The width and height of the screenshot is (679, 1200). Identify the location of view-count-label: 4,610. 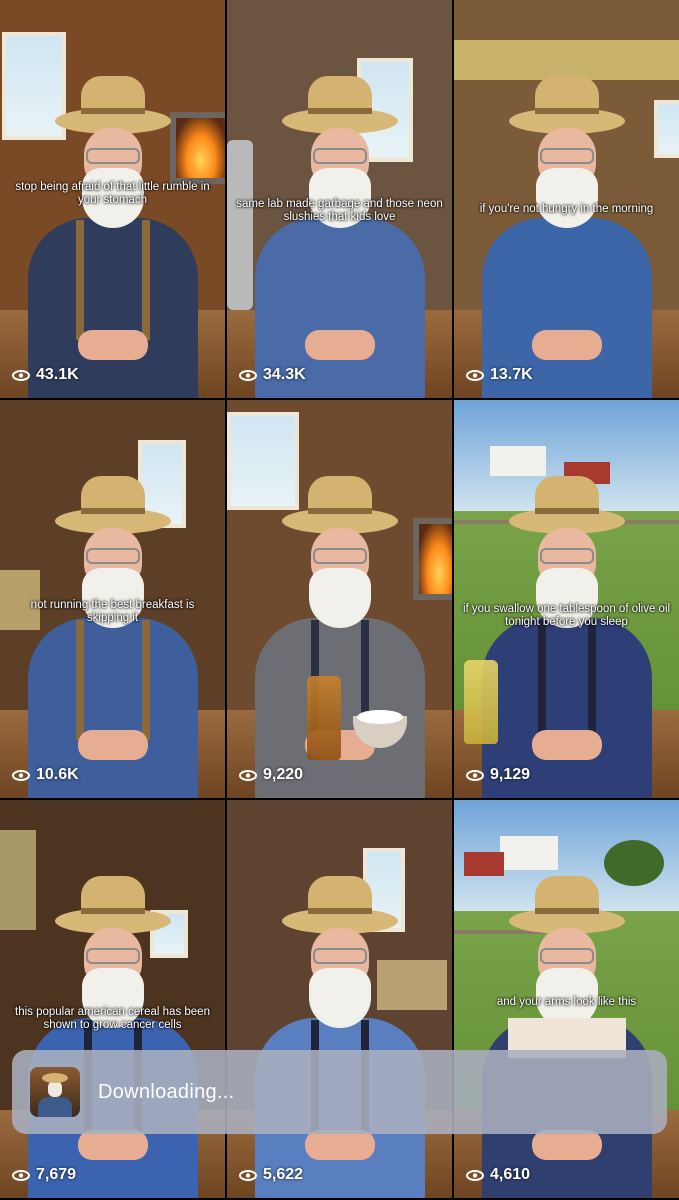
(510, 1174).